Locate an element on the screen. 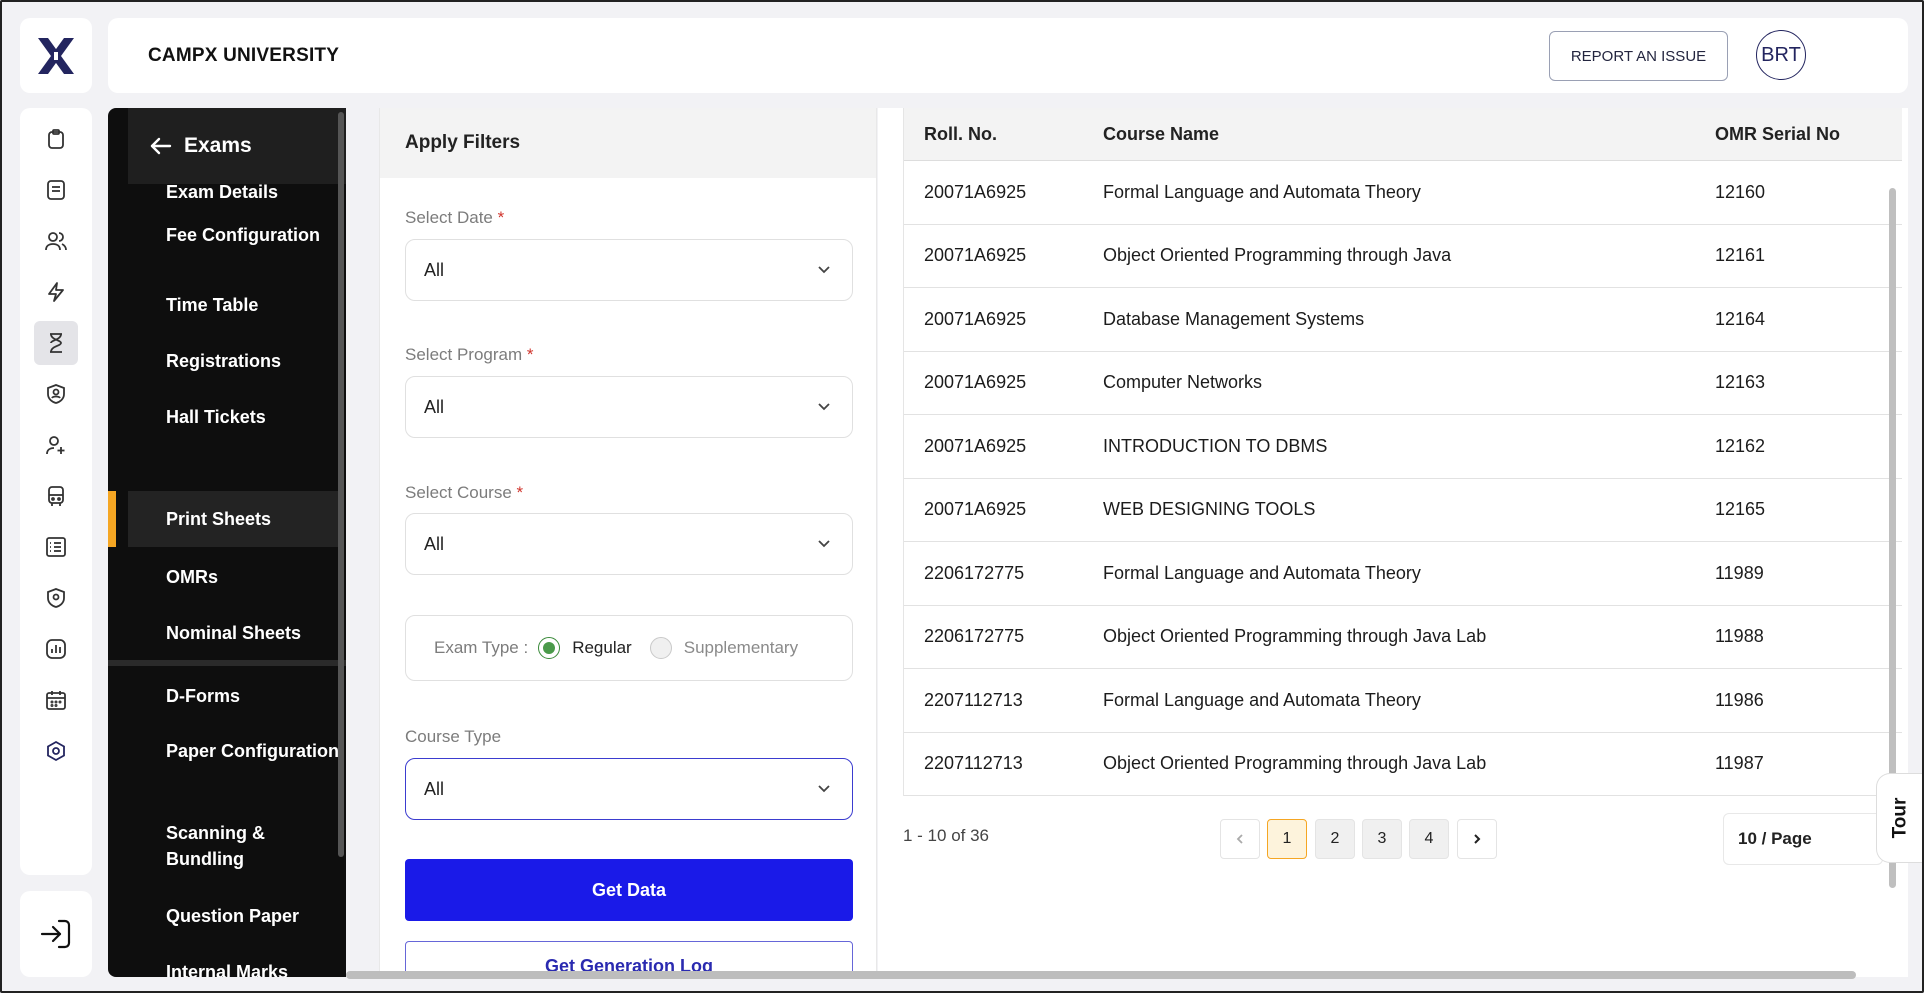 Image resolution: width=1924 pixels, height=993 pixels. page-3-button: 3 is located at coordinates (1382, 839).